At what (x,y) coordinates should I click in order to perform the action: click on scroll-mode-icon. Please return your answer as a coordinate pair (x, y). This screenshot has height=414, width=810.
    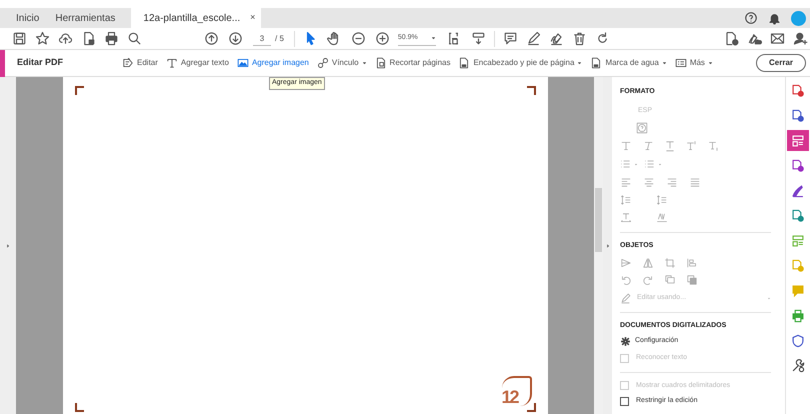
    Looking at the image, I should click on (478, 38).